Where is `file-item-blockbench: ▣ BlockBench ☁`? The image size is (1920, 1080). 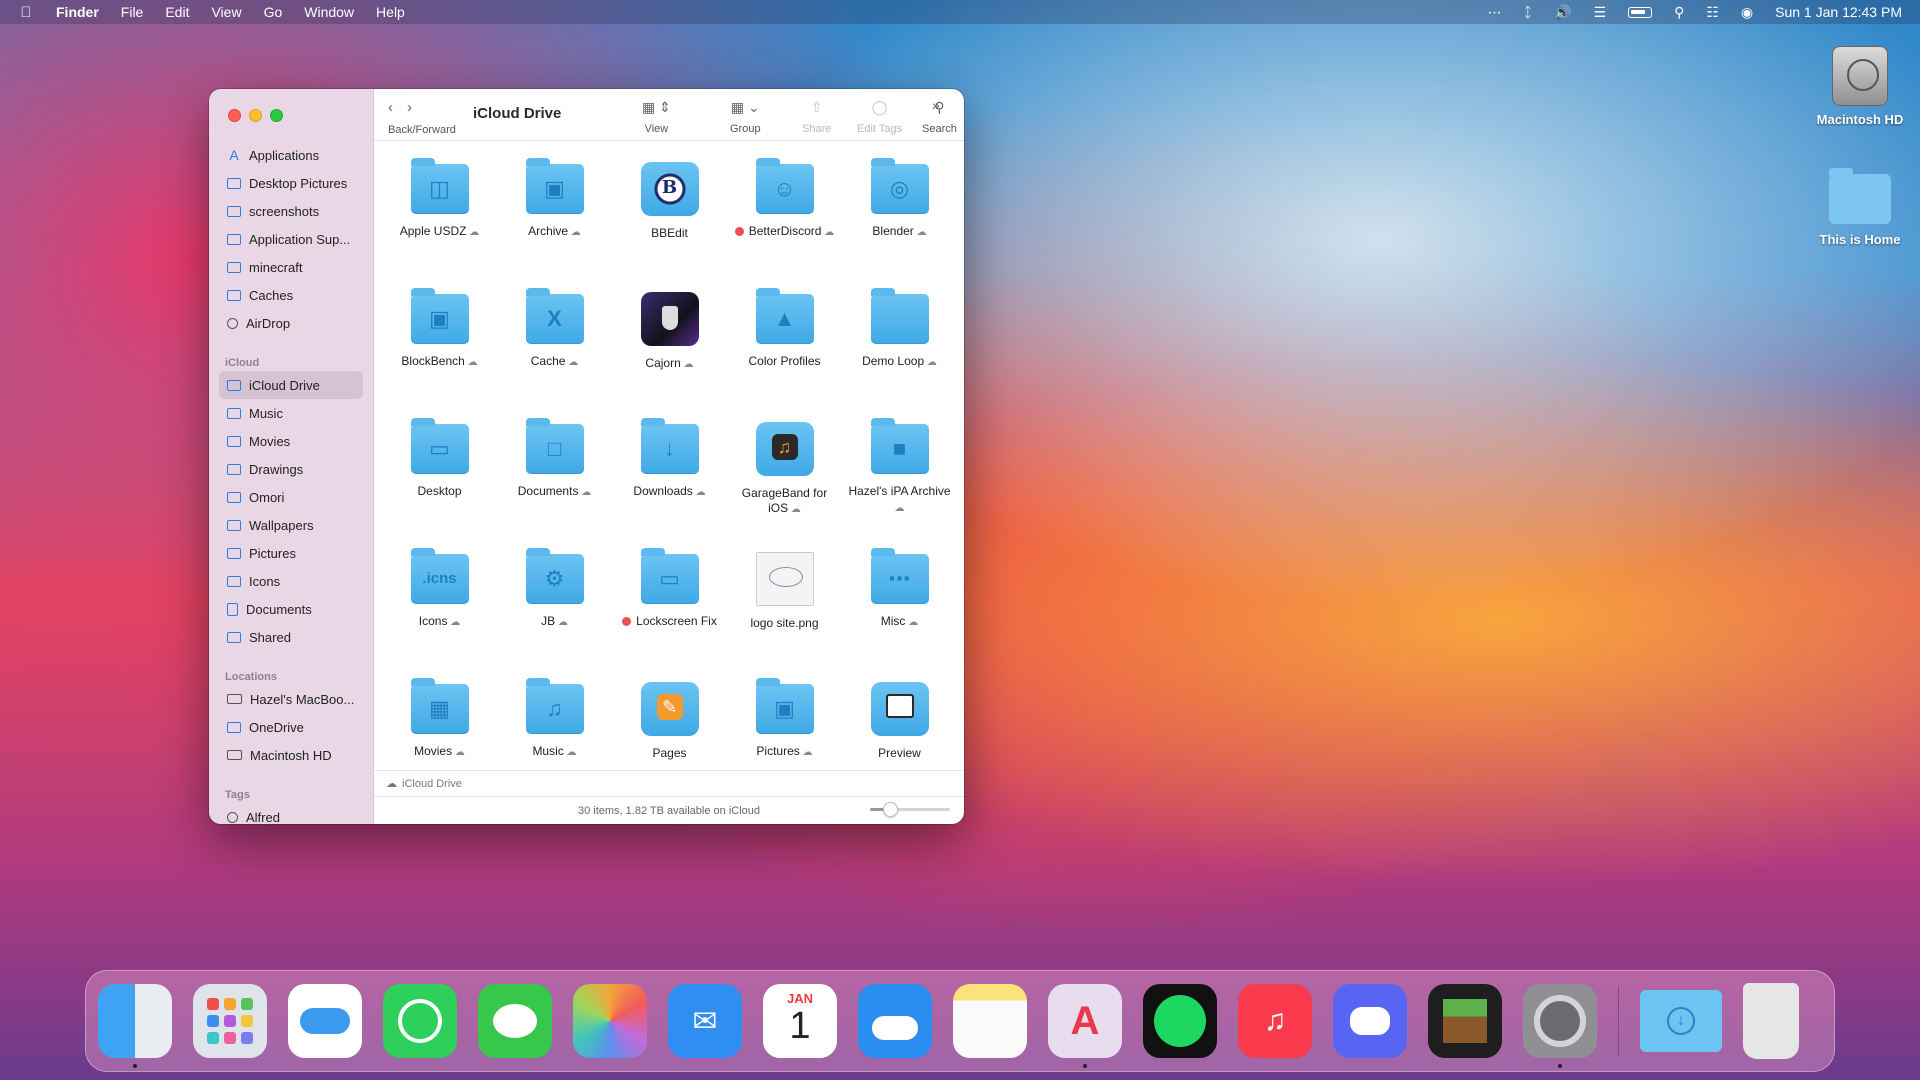 file-item-blockbench: ▣ BlockBench ☁ is located at coordinates (439, 351).